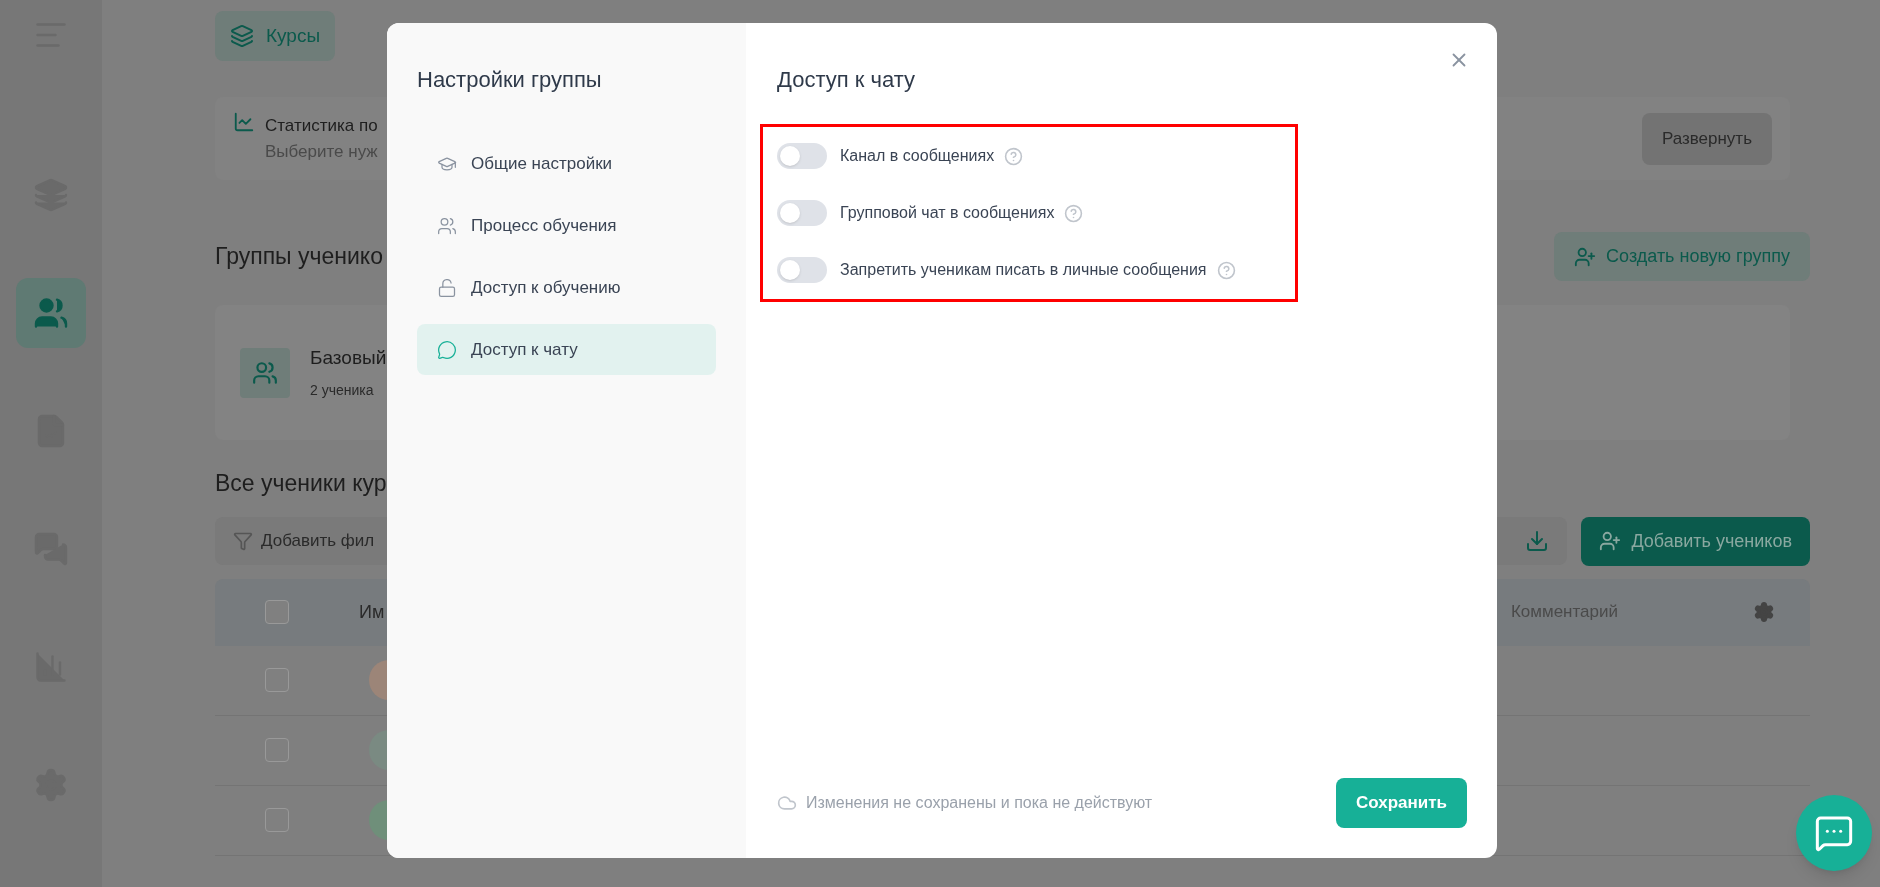  I want to click on groups-heading: Группы ученико, so click(299, 257).